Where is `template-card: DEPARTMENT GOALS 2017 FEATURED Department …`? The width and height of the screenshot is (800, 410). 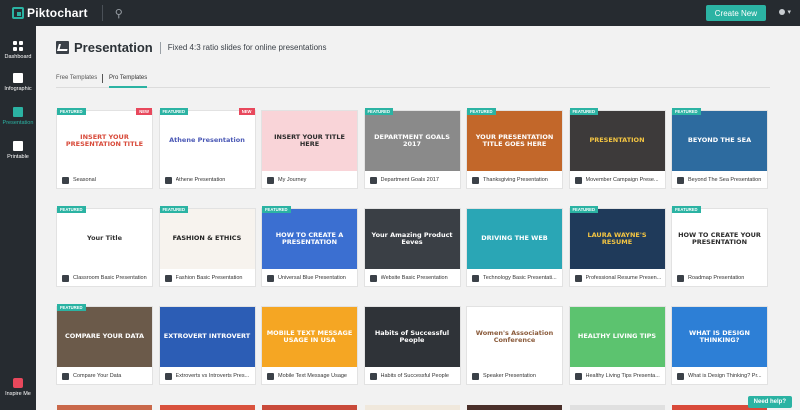 template-card: DEPARTMENT GOALS 2017 FEATURED Department … is located at coordinates (412, 148).